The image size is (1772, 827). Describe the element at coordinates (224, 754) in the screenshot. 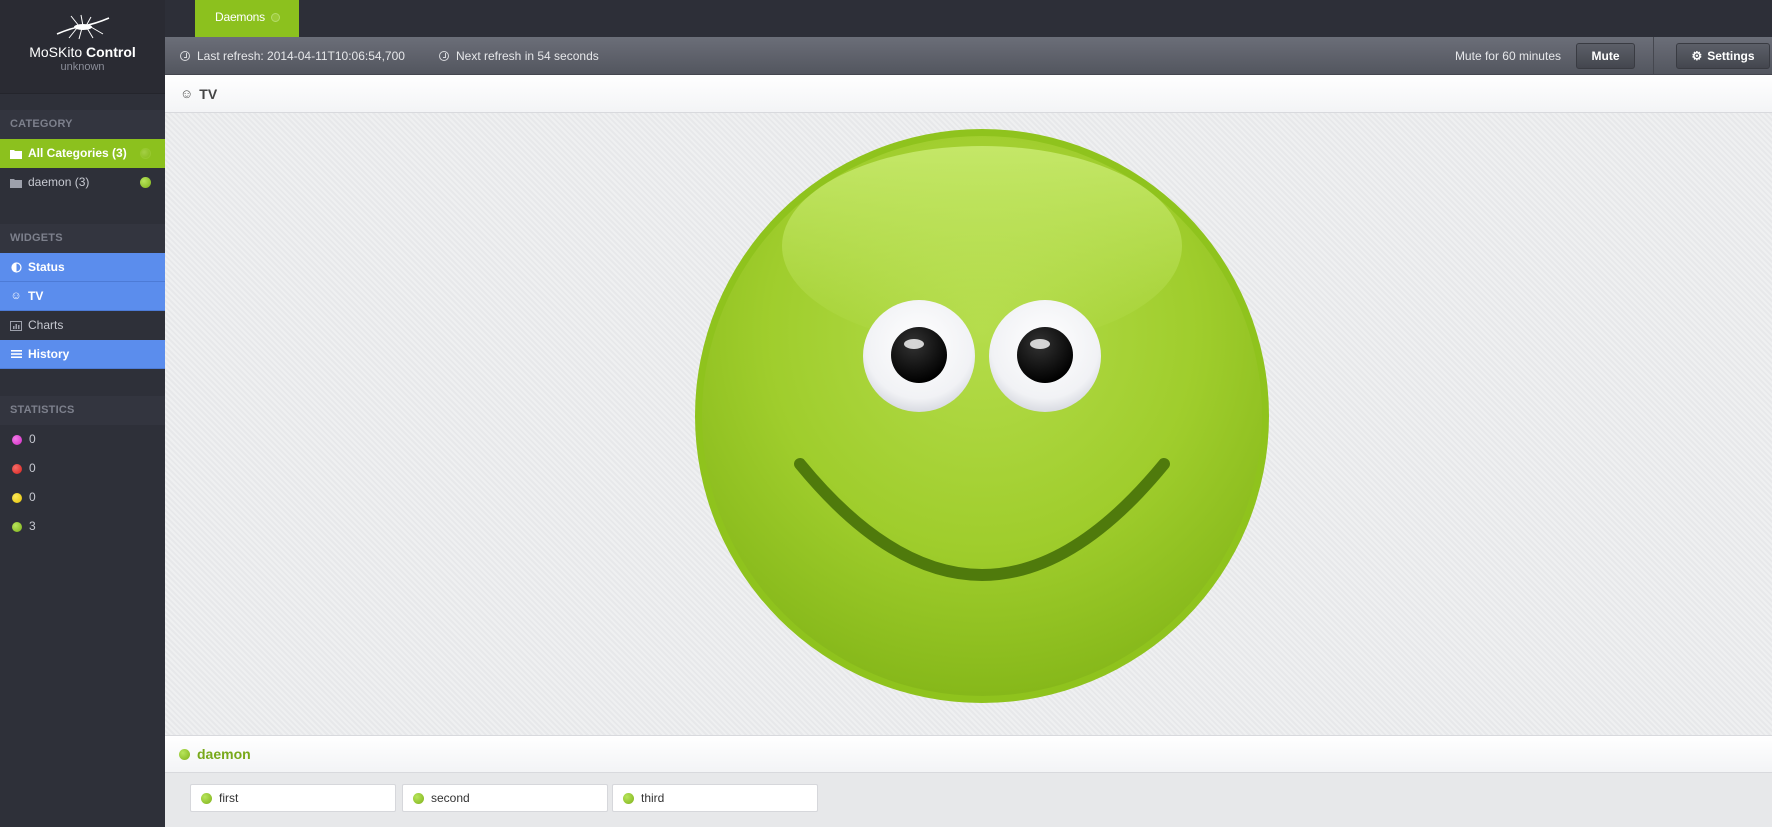

I see `daemon-panel-title: daemon` at that location.